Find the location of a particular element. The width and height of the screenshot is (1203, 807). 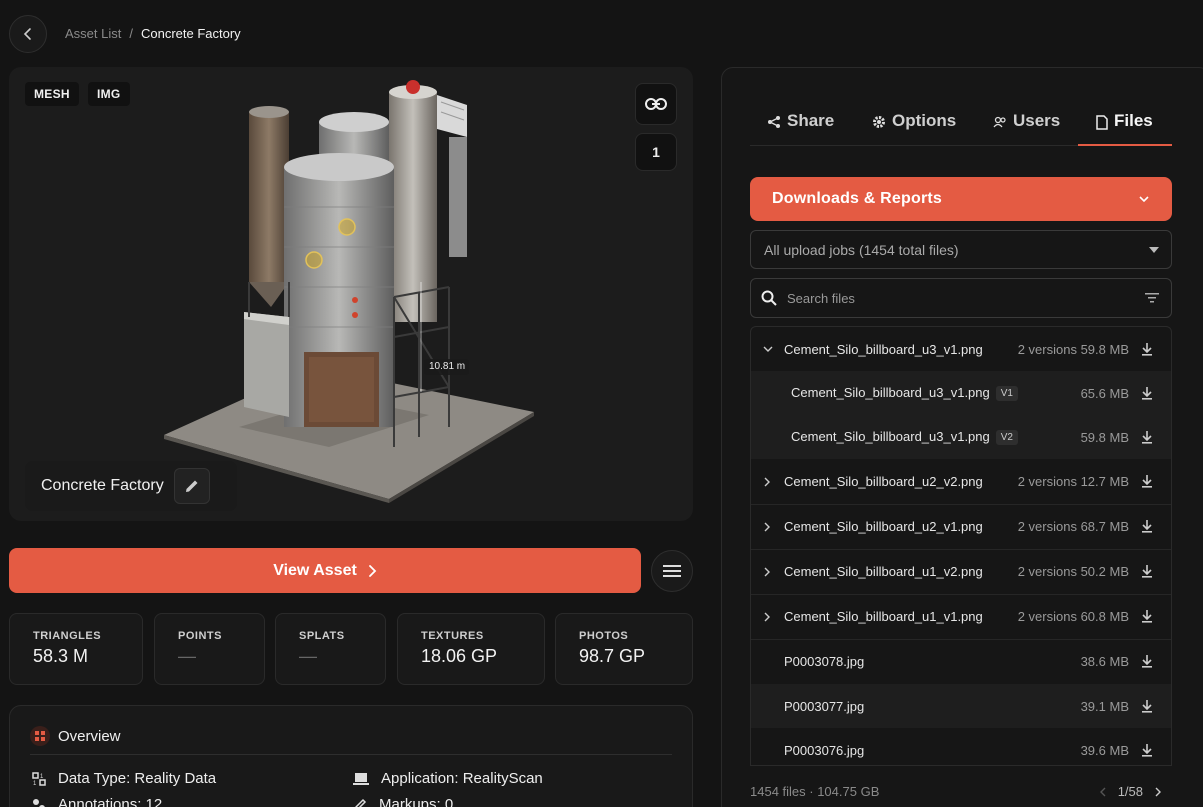

overview-annotations: Annotations: 12 is located at coordinates (97, 801).